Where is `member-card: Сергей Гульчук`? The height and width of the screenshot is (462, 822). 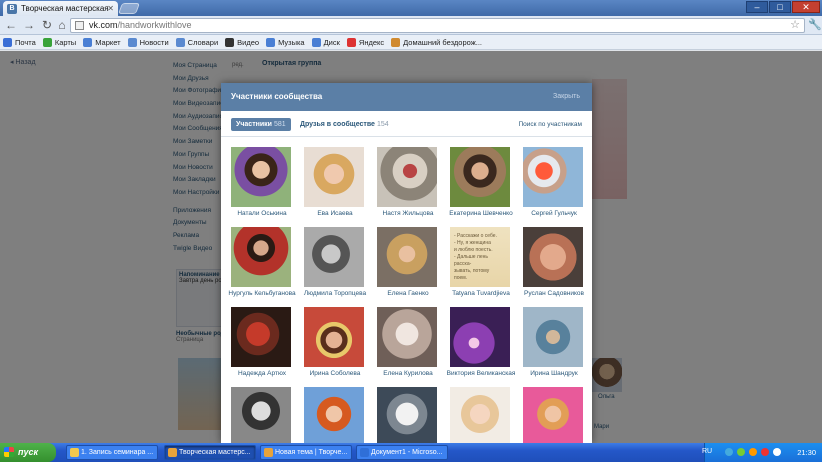 member-card: Сергей Гульчук is located at coordinates (554, 186).